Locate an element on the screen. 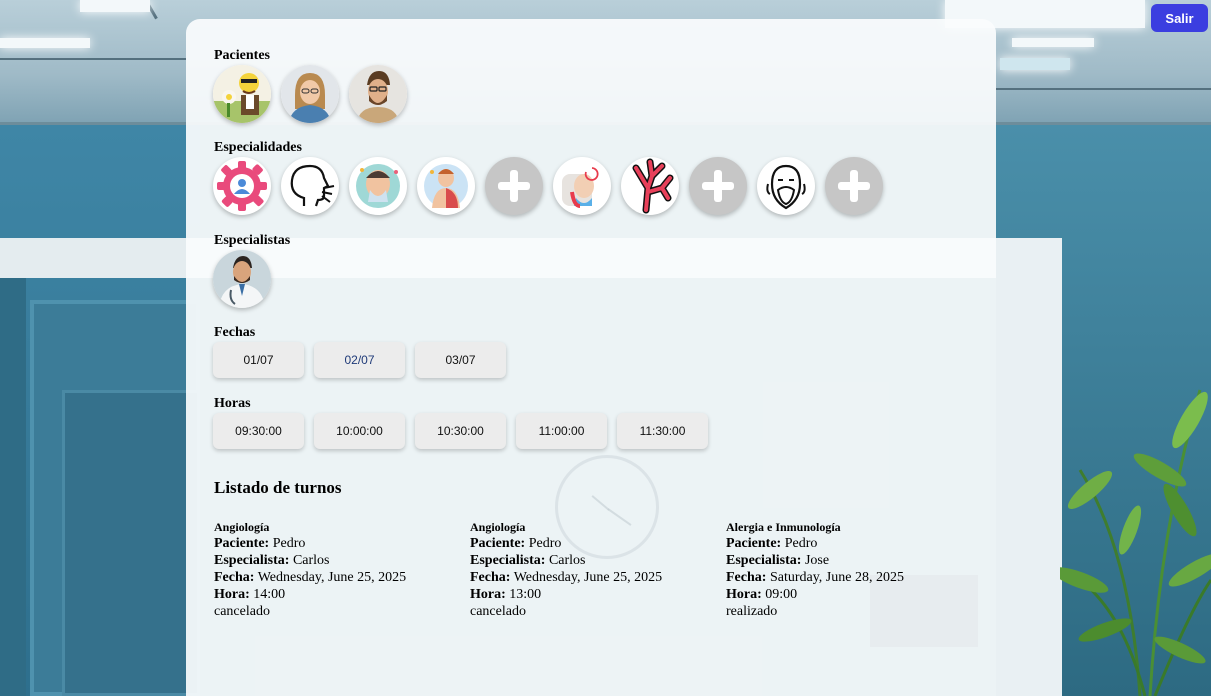 The image size is (1211, 696). specialist-avatar is located at coordinates (242, 279).